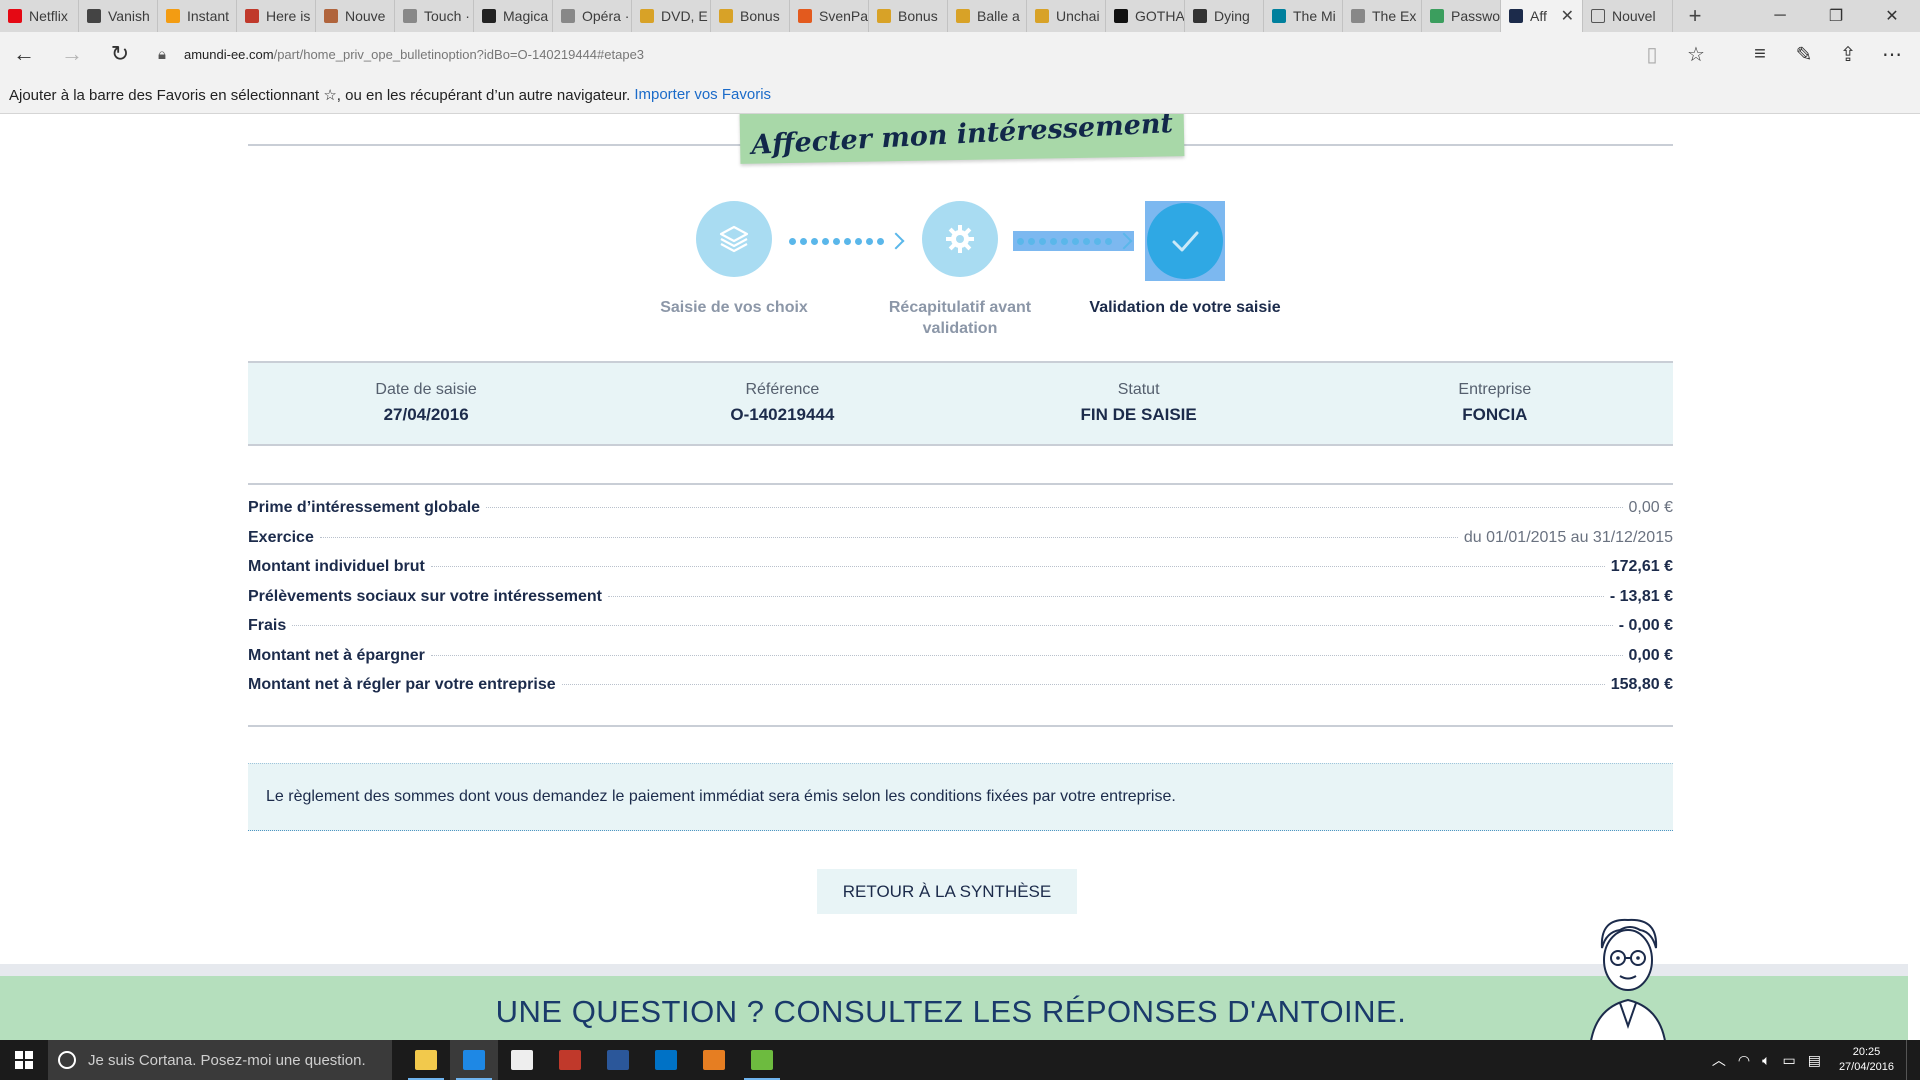  I want to click on detail-row: Montant individuel brut 172,61 €, so click(960, 573).